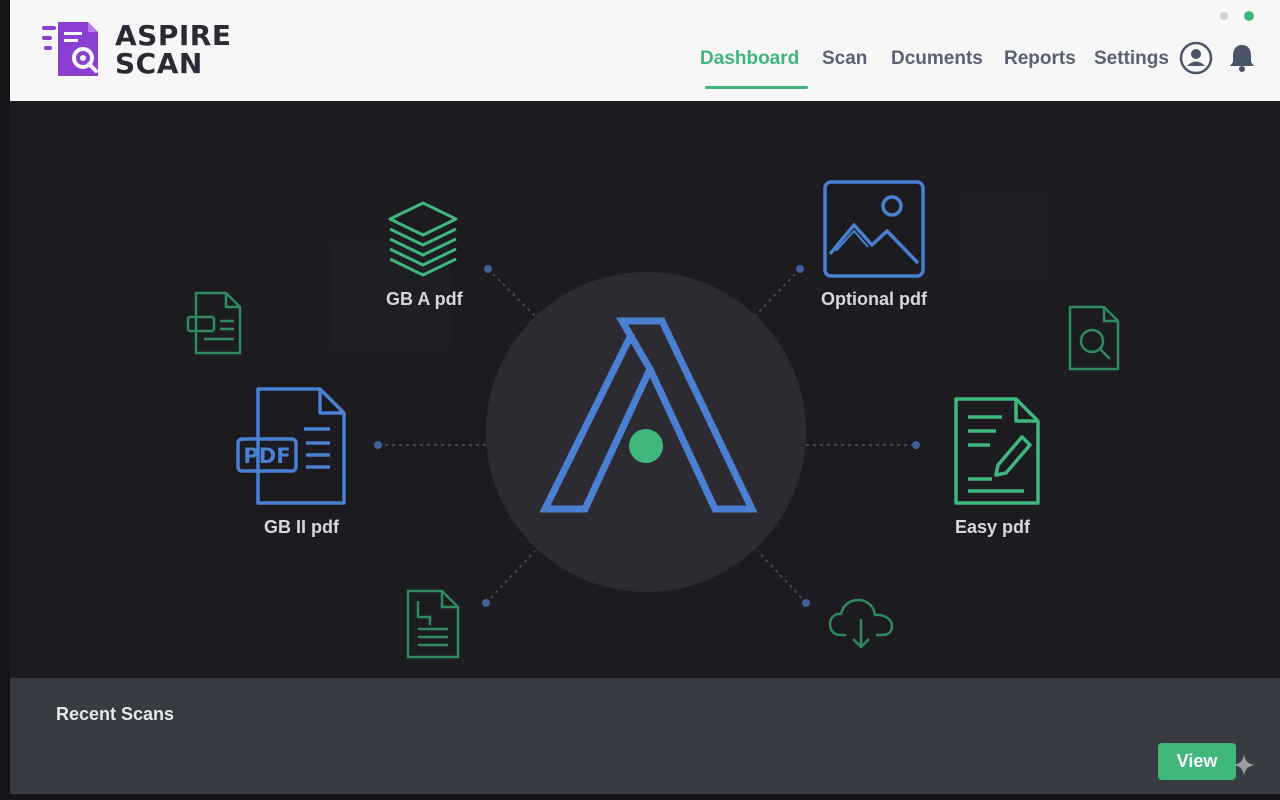  Describe the element at coordinates (749, 60) in the screenshot. I see `nav-dashboard: Dashboard` at that location.